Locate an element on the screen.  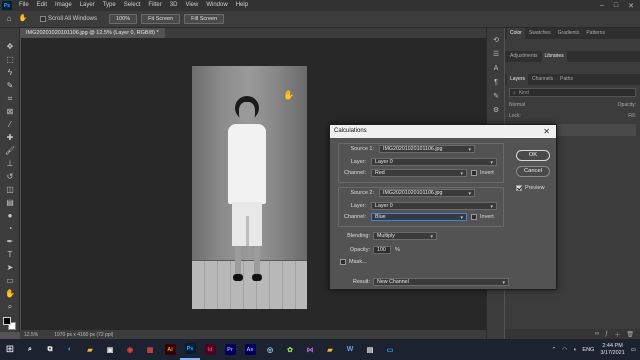
menu-help: Help is located at coordinates (242, 5).